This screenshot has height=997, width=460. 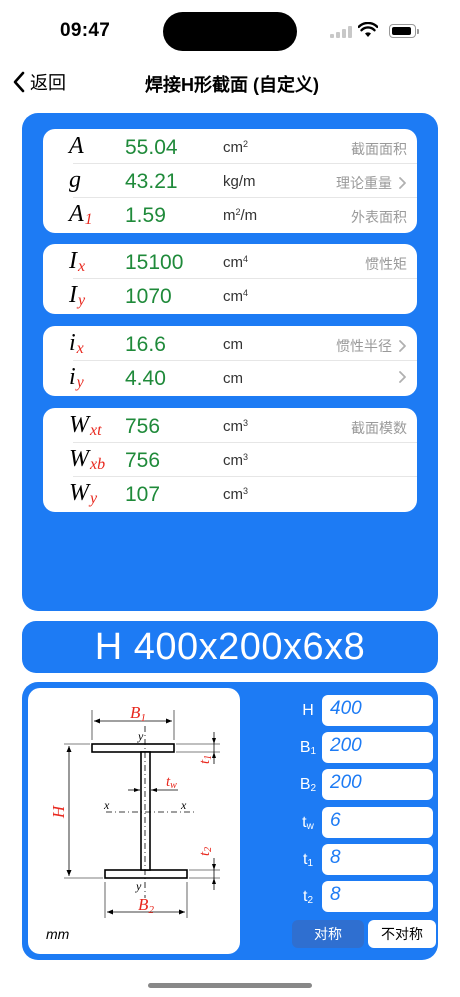 I want to click on label-y-bottom: y, so click(x=138, y=886).